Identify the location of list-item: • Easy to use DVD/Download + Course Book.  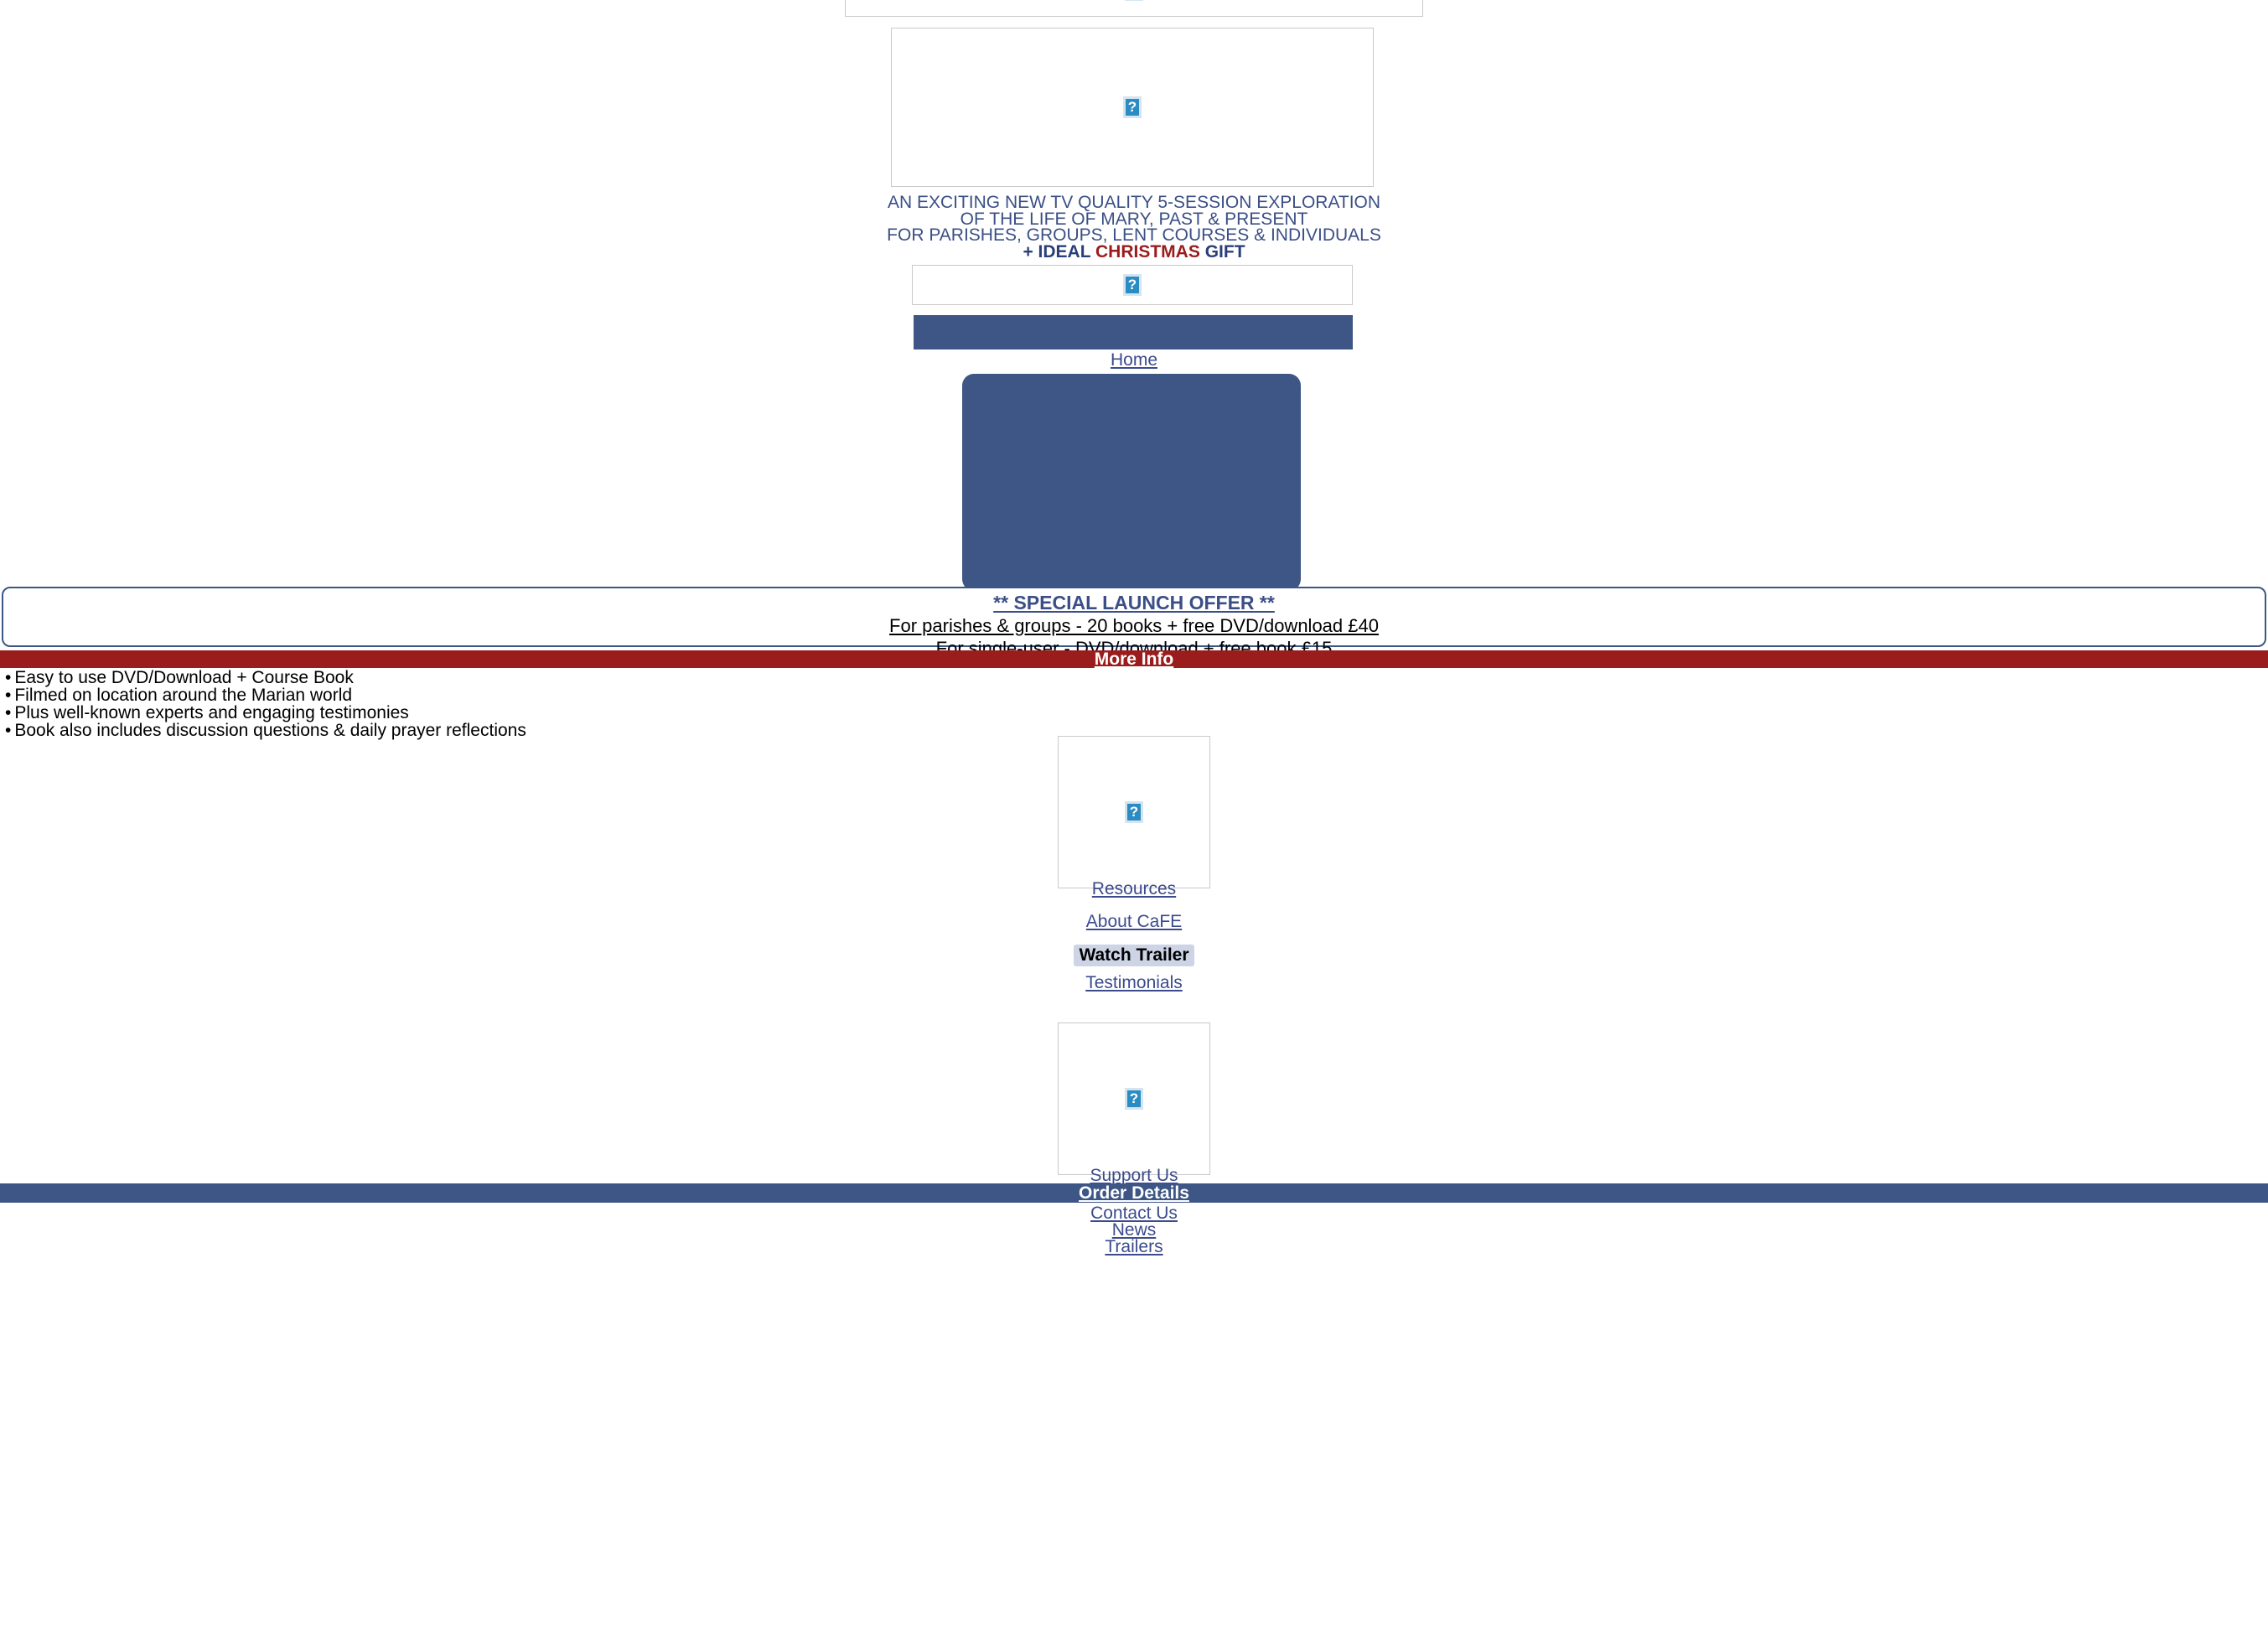
(265, 677).